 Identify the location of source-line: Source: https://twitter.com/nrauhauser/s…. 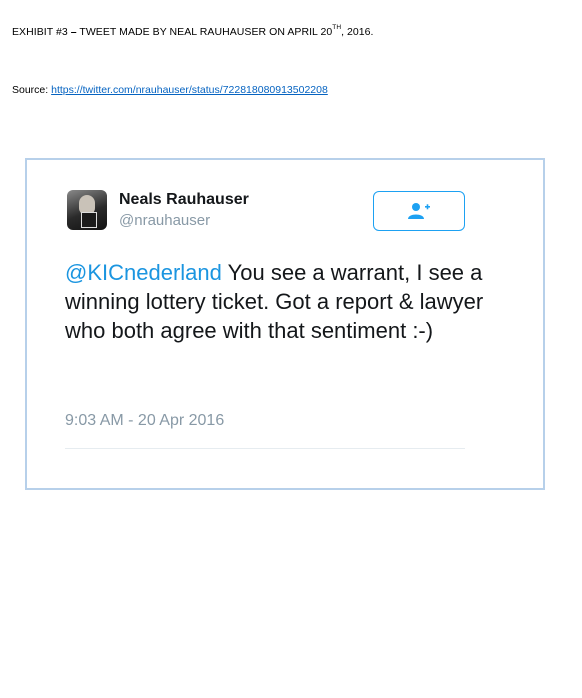
(170, 90).